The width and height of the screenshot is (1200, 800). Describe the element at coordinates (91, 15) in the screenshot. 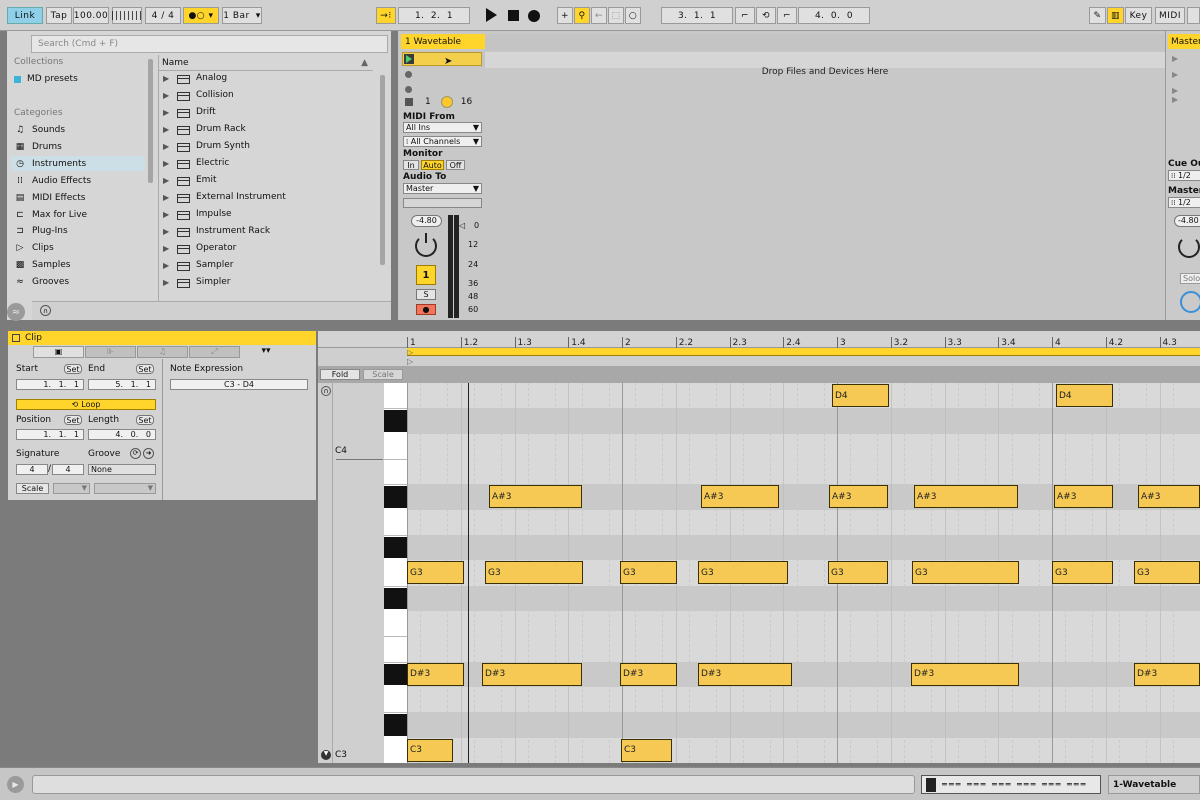

I see `tempo-field: 100.00` at that location.